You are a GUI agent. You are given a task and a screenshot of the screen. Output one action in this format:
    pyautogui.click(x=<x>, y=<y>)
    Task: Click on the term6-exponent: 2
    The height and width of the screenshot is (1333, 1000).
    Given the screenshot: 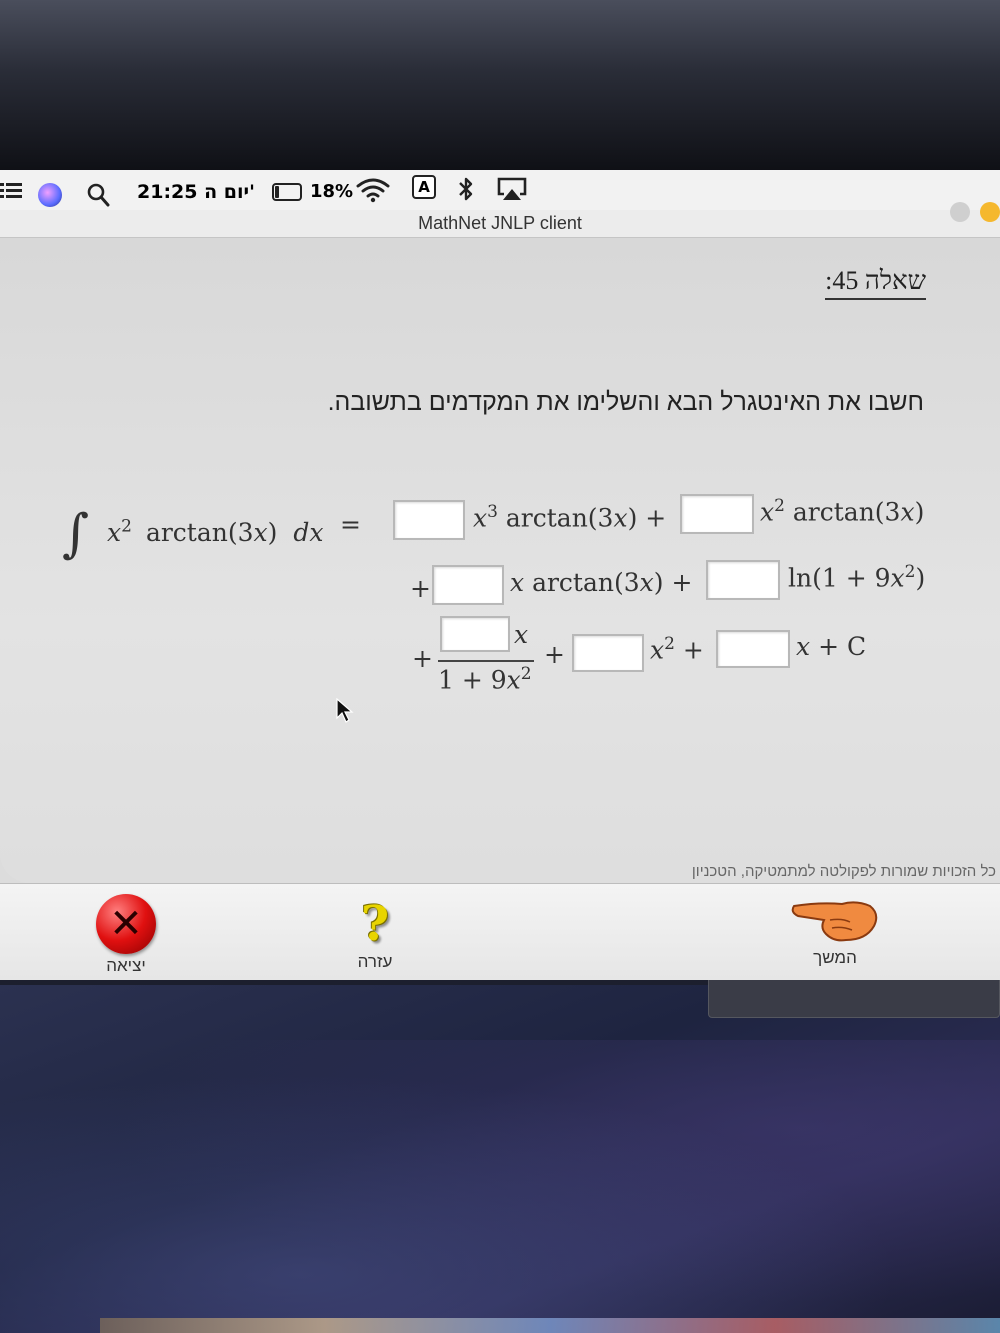 What is the action you would take?
    pyautogui.click(x=669, y=644)
    